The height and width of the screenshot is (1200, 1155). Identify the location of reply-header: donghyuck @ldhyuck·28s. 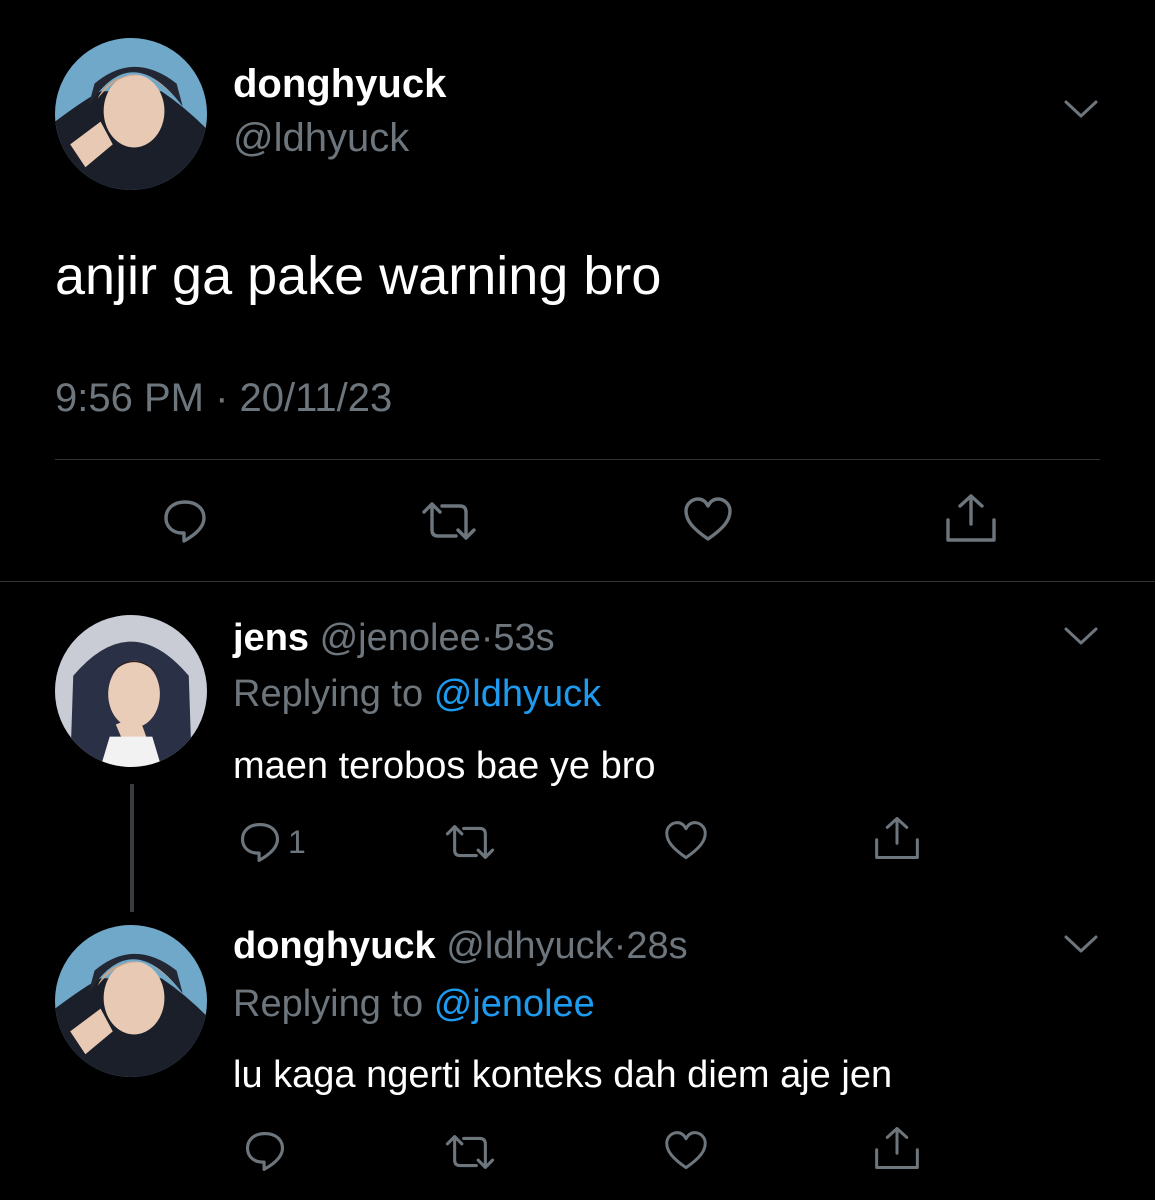
(460, 946).